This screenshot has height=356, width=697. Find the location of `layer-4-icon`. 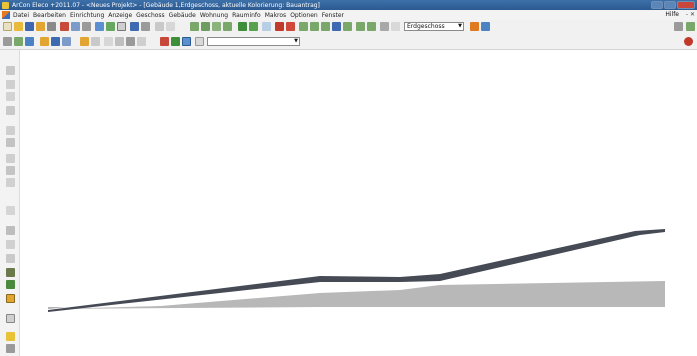

layer-4-icon is located at coordinates (336, 26).